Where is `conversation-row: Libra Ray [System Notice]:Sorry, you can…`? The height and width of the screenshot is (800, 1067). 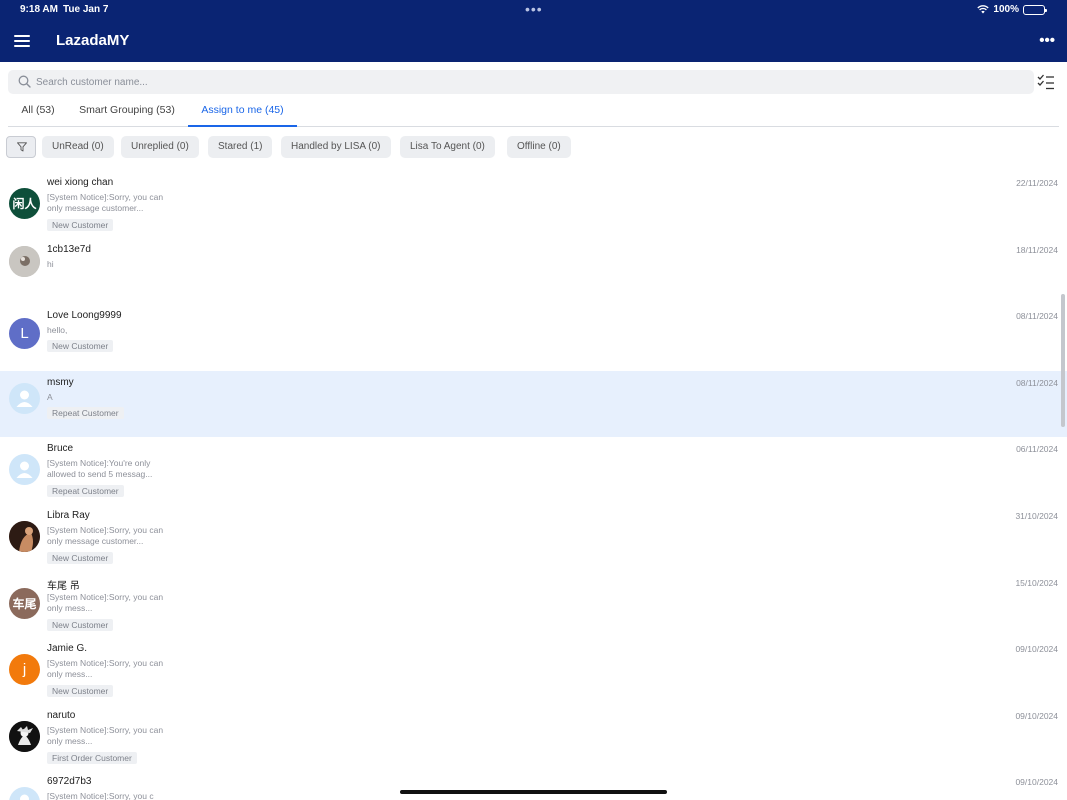
conversation-row: Libra Ray [System Notice]:Sorry, you can… is located at coordinates (533, 537).